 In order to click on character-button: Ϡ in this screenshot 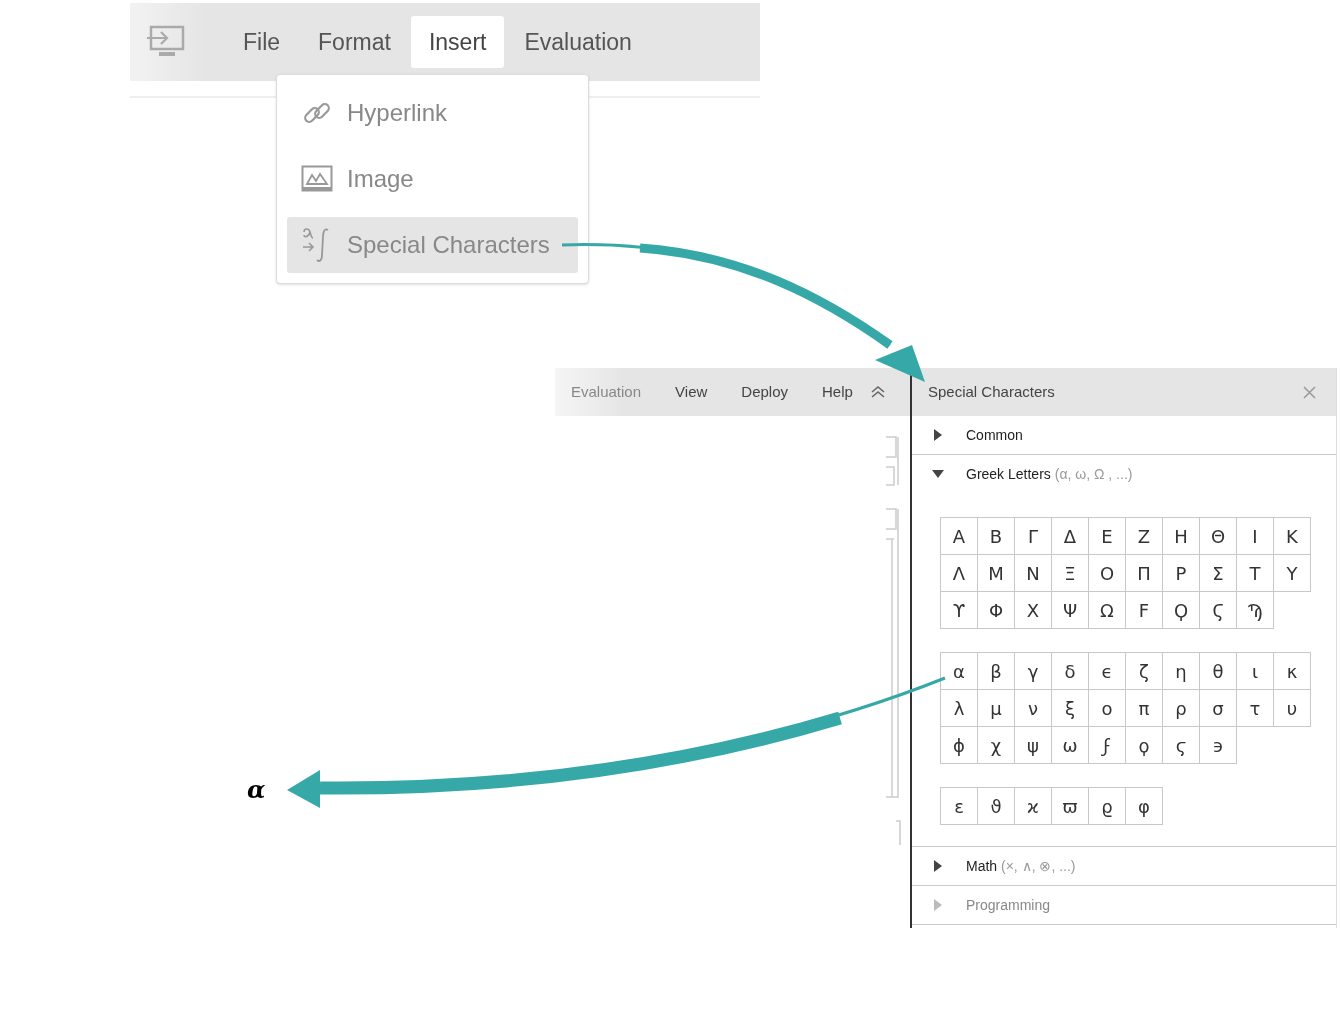, I will do `click(1255, 610)`.